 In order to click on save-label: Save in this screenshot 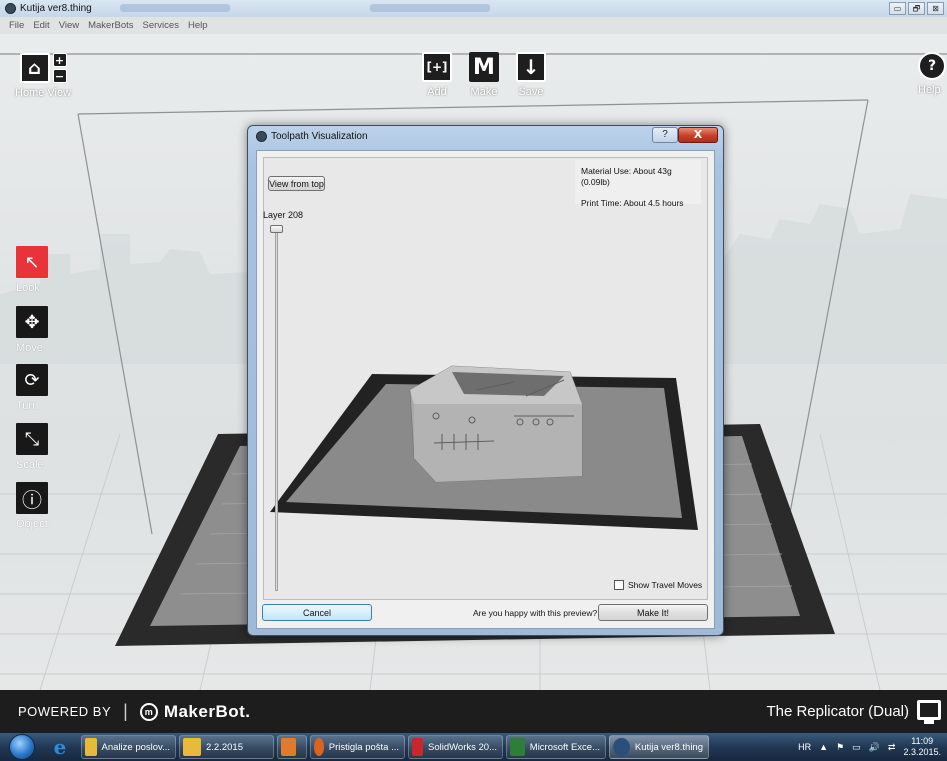, I will do `click(531, 92)`.